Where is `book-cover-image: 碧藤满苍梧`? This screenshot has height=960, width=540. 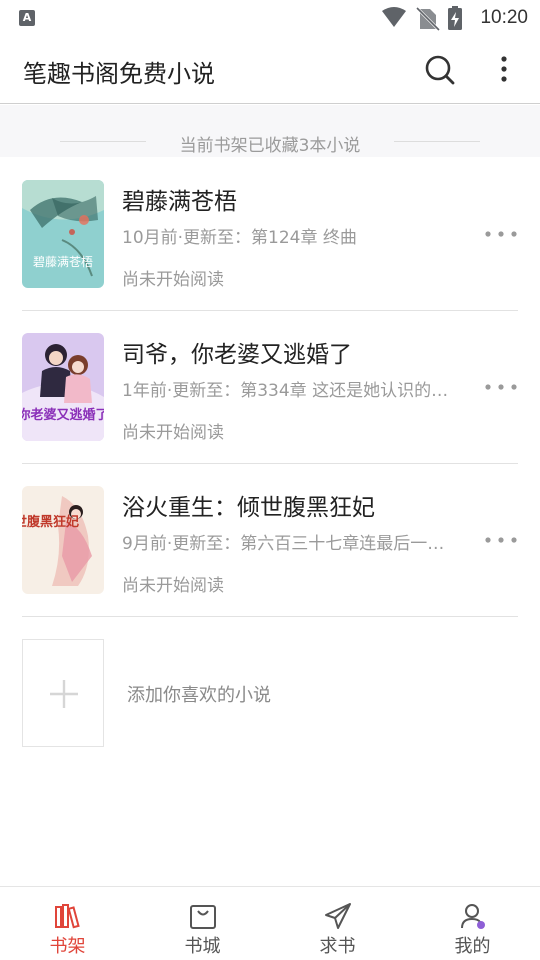
book-cover-image: 碧藤满苍梧 is located at coordinates (63, 234).